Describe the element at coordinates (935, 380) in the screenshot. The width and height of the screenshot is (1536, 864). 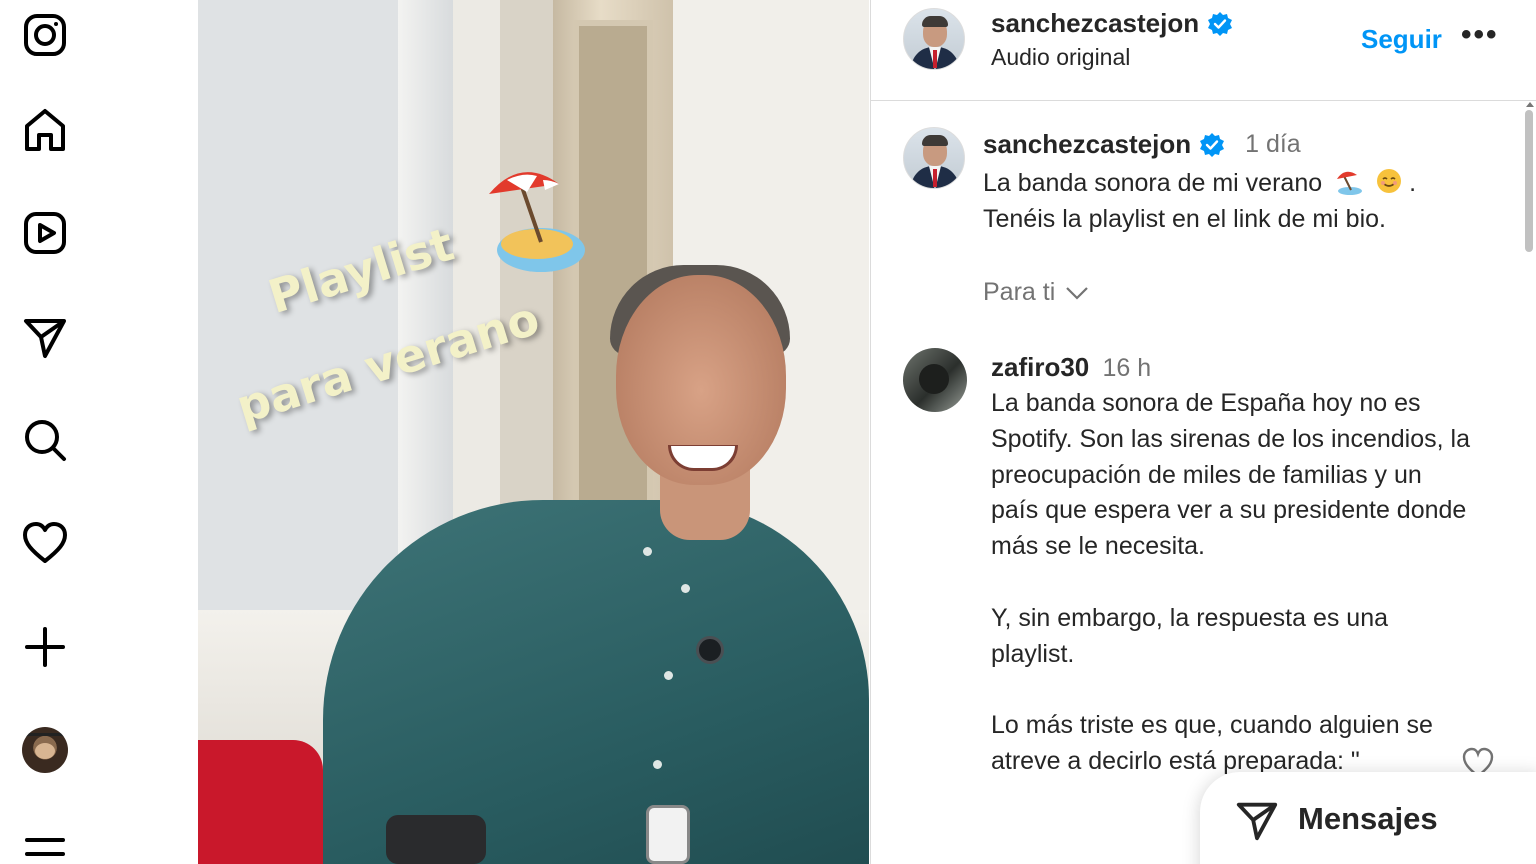
I see `commenter-avatar` at that location.